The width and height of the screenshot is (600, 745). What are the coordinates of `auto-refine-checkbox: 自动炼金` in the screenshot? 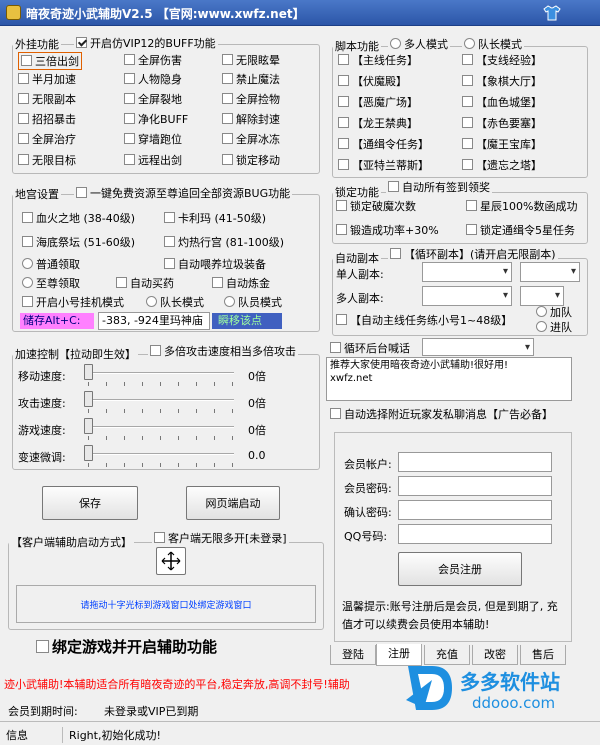 It's located at (241, 283).